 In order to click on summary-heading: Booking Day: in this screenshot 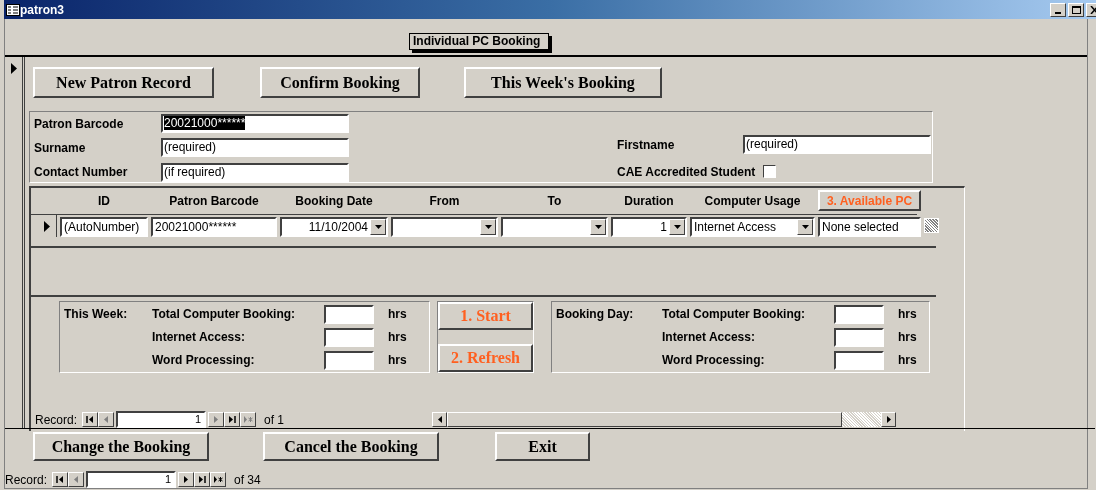, I will do `click(595, 314)`.